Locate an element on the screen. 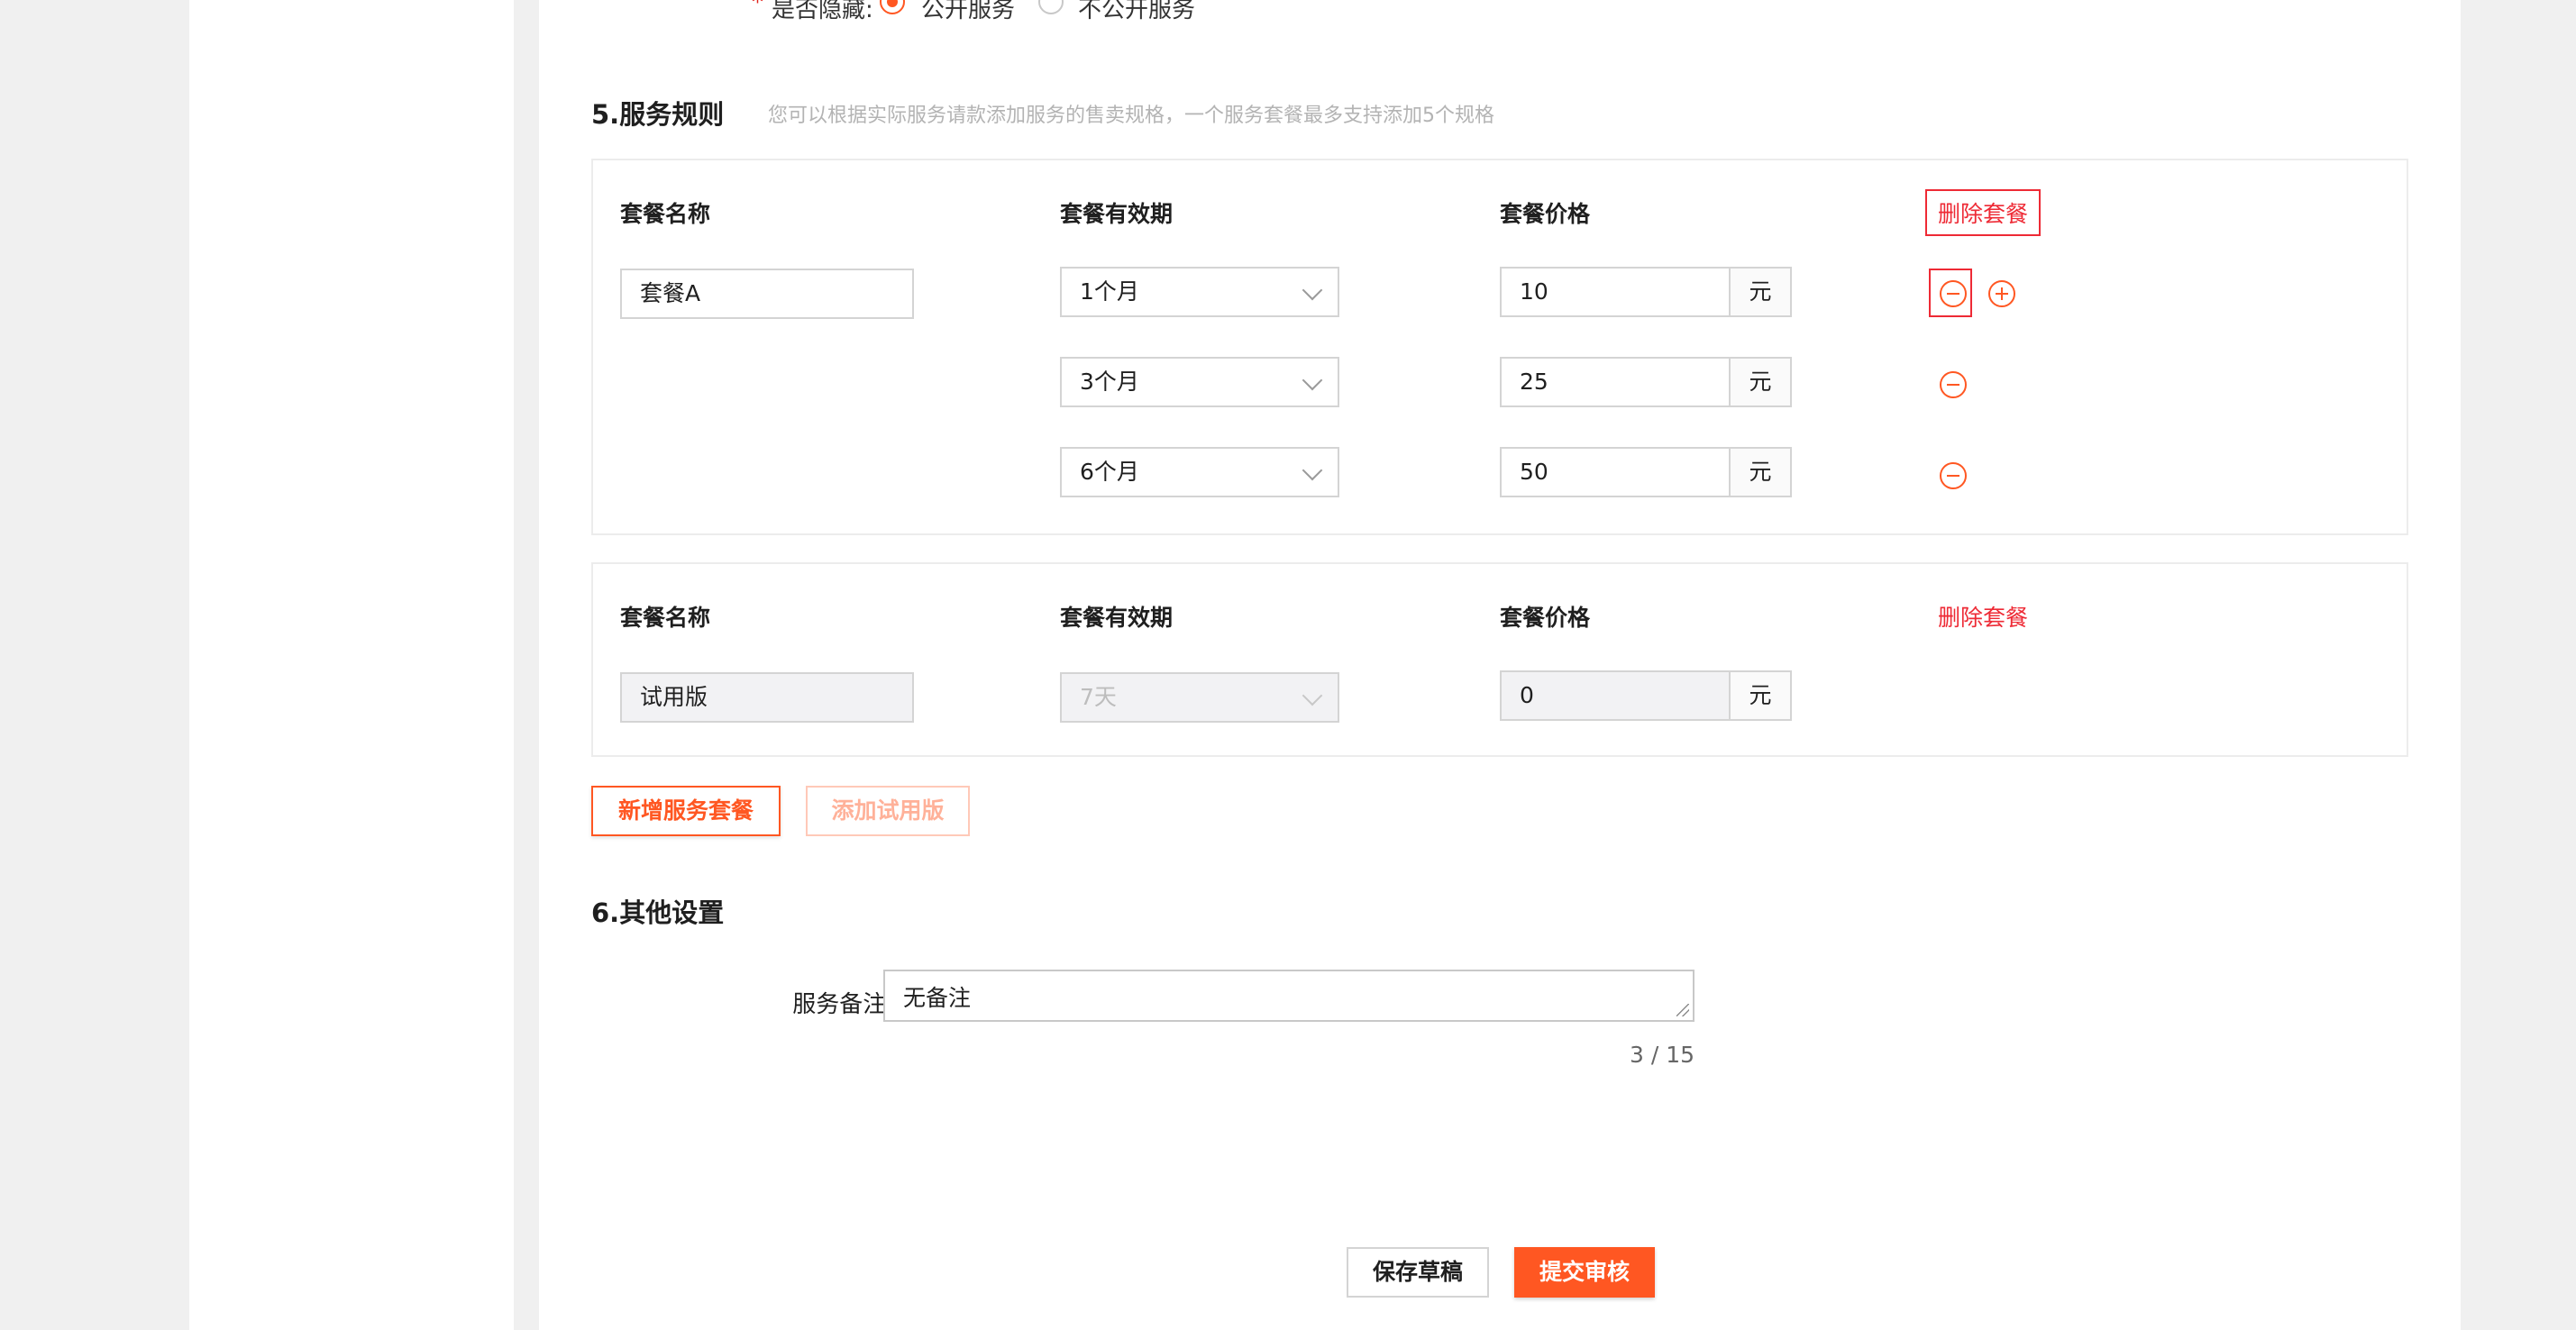 The height and width of the screenshot is (1330, 2576). period-select-value: 6个月 is located at coordinates (1109, 472).